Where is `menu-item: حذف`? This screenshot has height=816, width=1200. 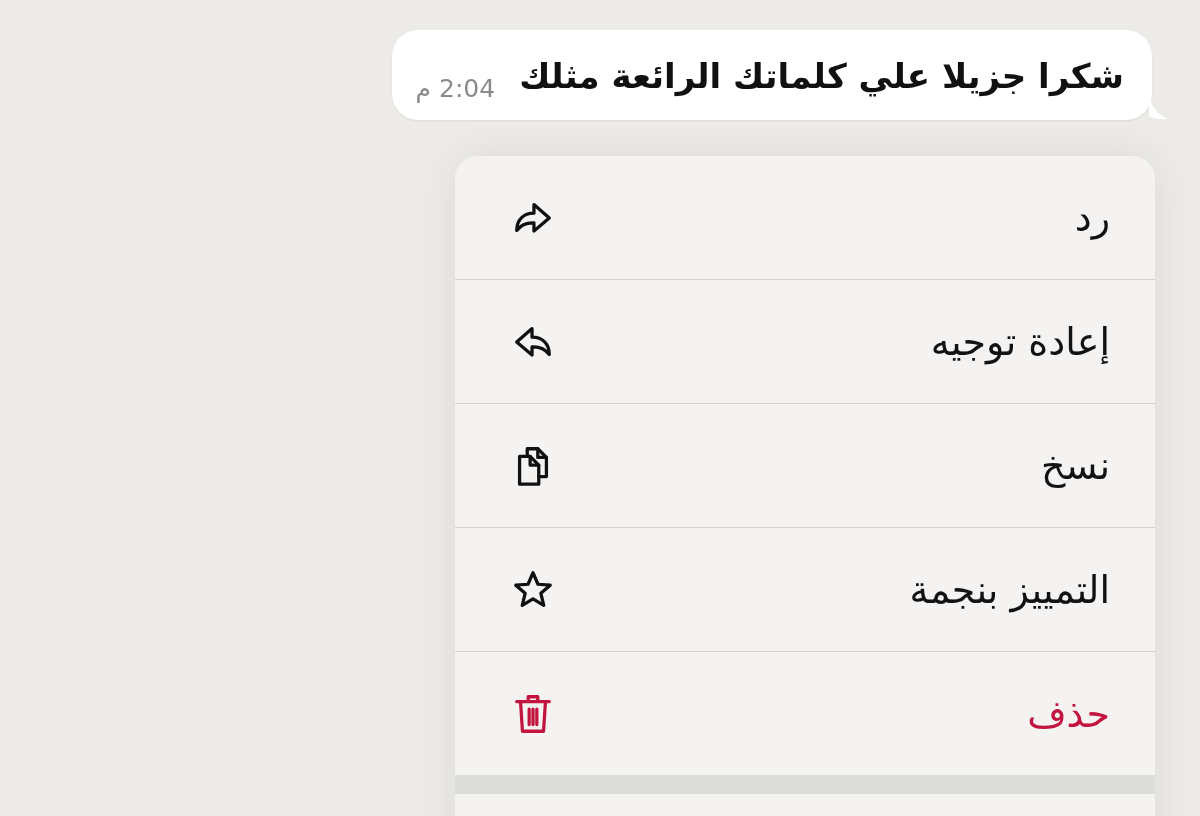 menu-item: حذف is located at coordinates (805, 713).